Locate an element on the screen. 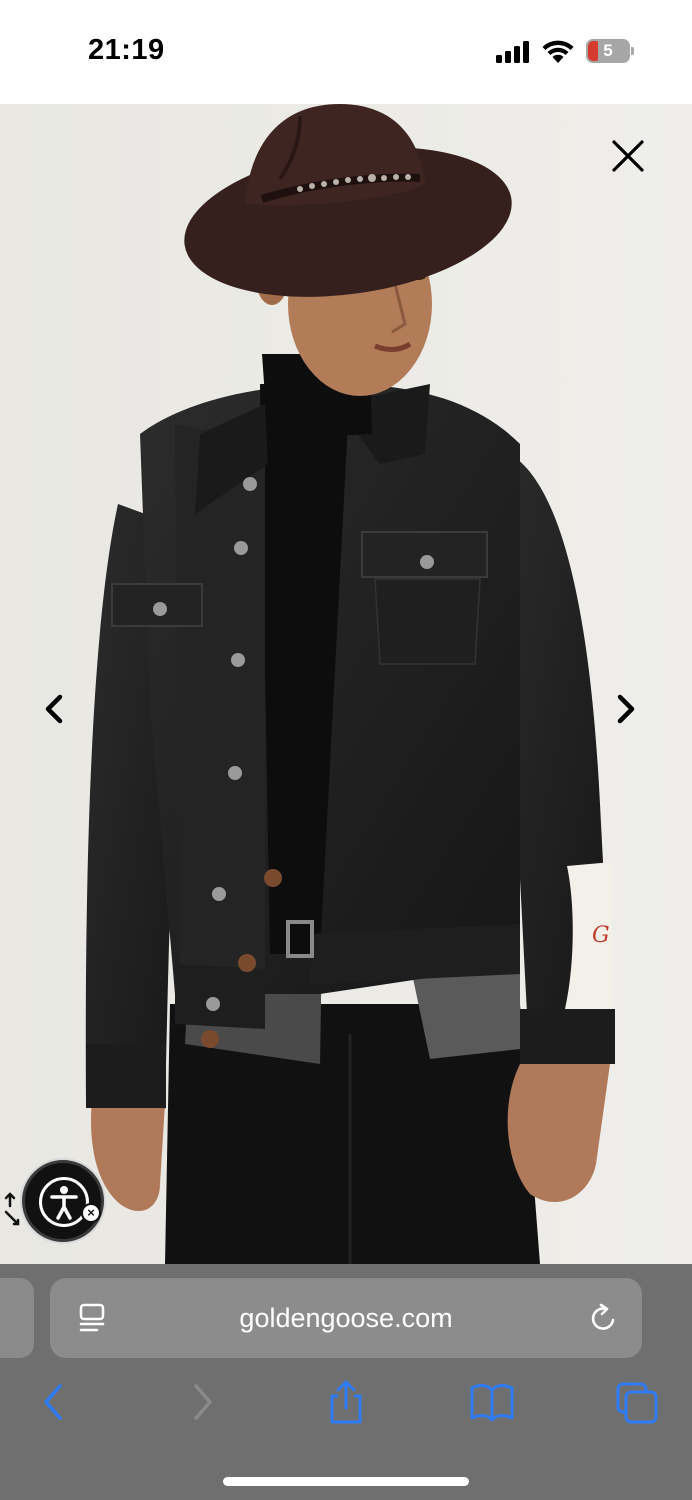 This screenshot has width=692, height=1500. book-icon is located at coordinates (492, 1402).